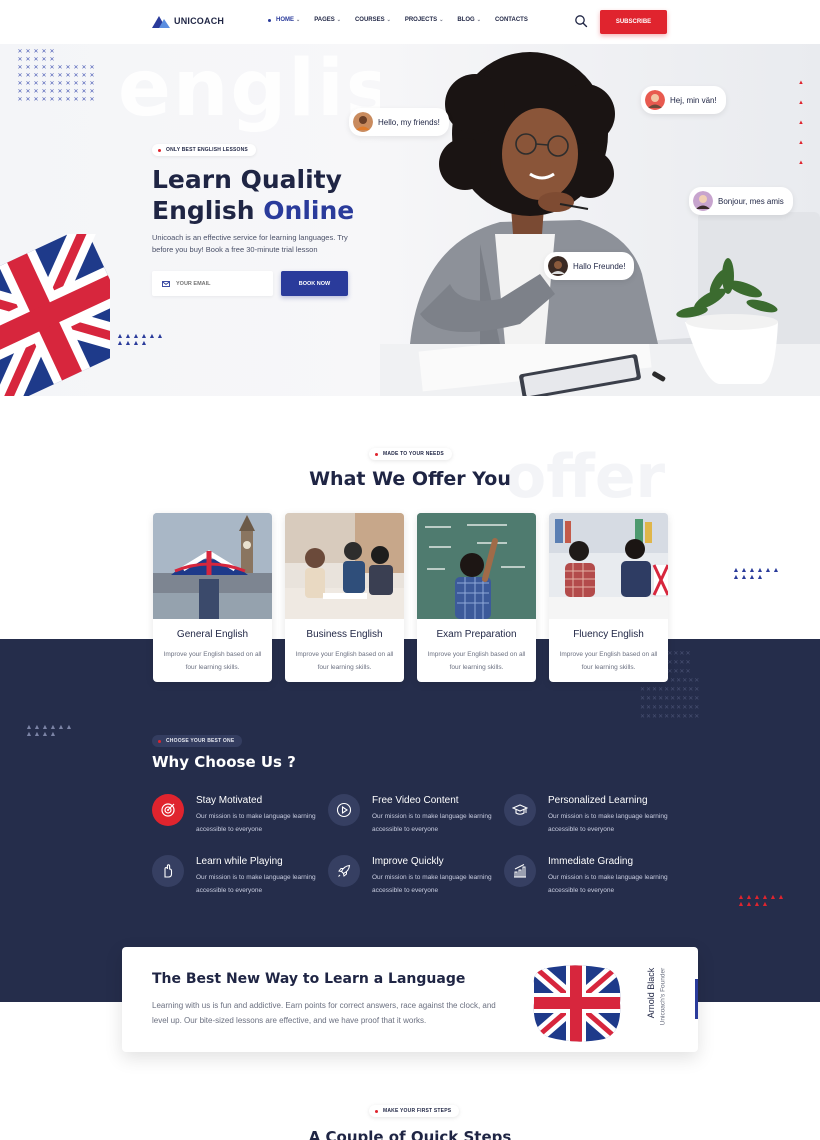  What do you see at coordinates (168, 810) in the screenshot?
I see `target-icon` at bounding box center [168, 810].